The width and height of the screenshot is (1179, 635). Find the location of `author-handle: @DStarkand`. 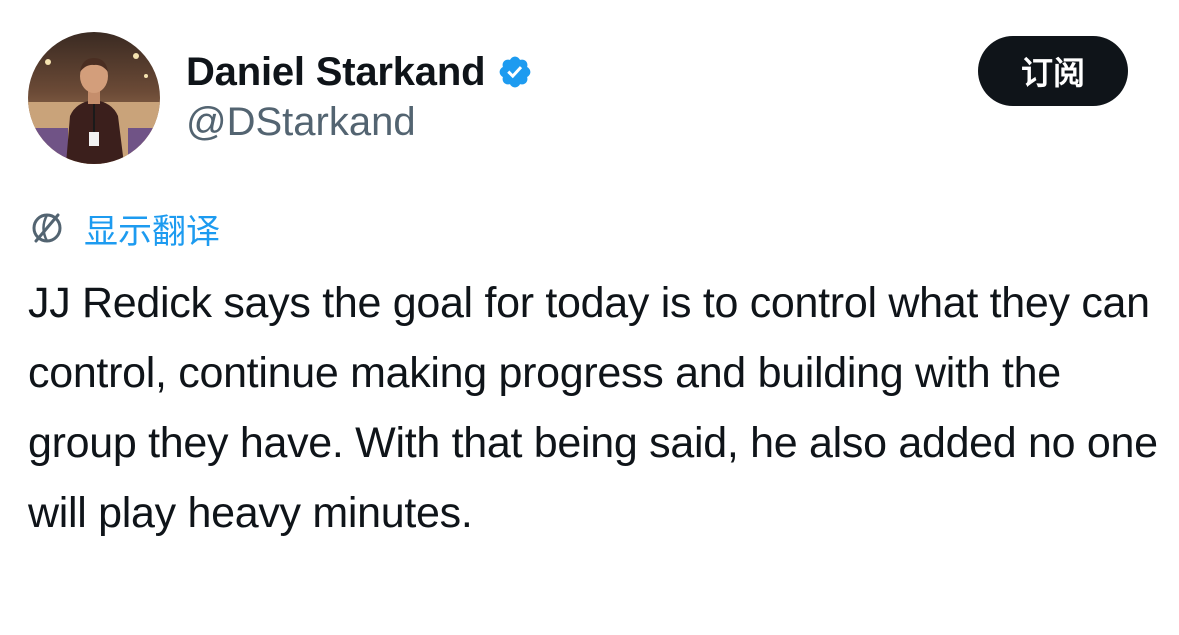

author-handle: @DStarkand is located at coordinates (301, 122).